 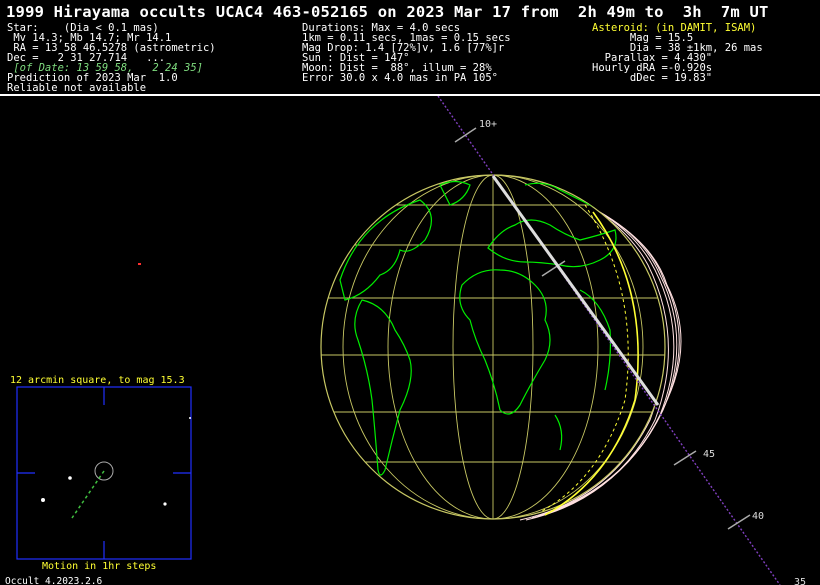 I want to click on finder-caption: 12 arcmin square, to mag 15.3, so click(x=97, y=380).